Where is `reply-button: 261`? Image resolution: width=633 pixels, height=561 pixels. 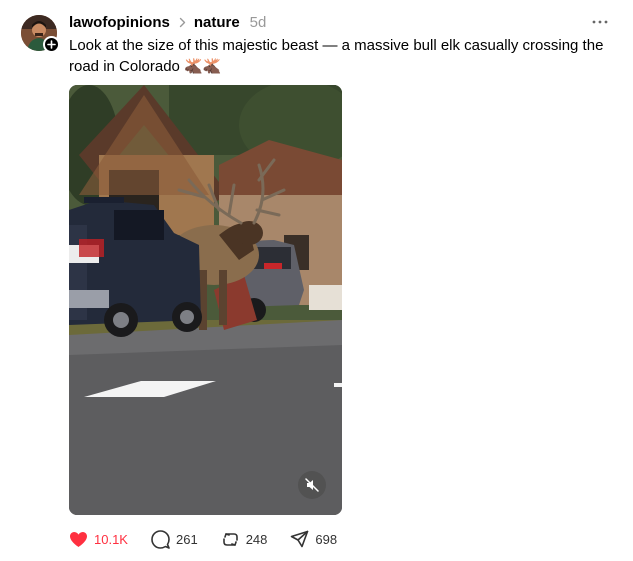 reply-button: 261 is located at coordinates (174, 539).